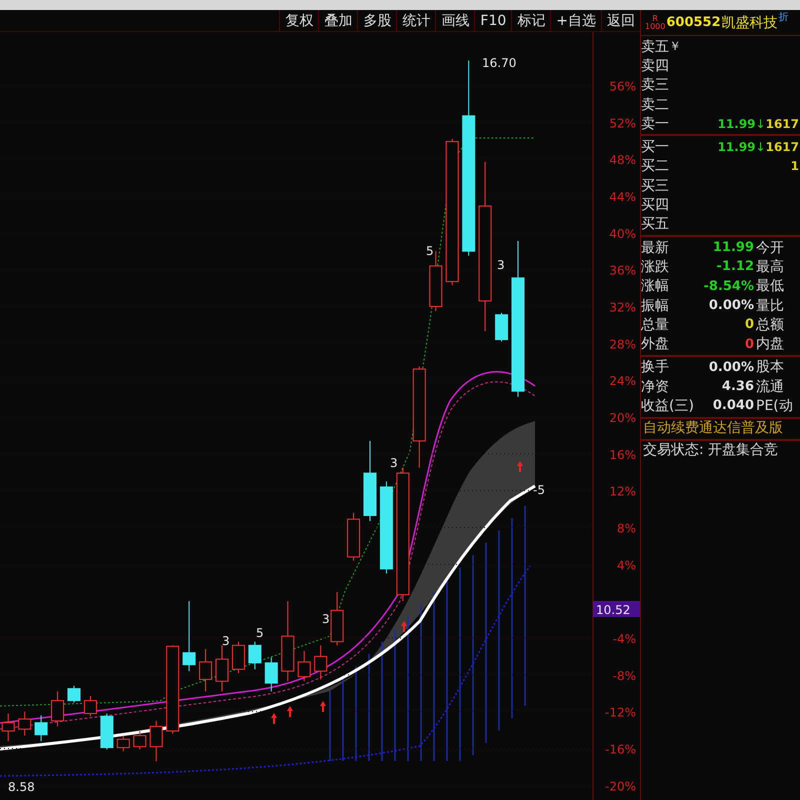 The image size is (800, 800). I want to click on axis-label: 32%, so click(622, 307).